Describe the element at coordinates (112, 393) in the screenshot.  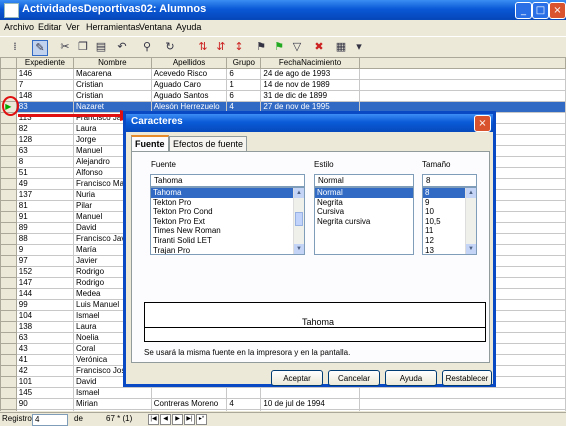
I see `cell-nombre: Ismael` at that location.